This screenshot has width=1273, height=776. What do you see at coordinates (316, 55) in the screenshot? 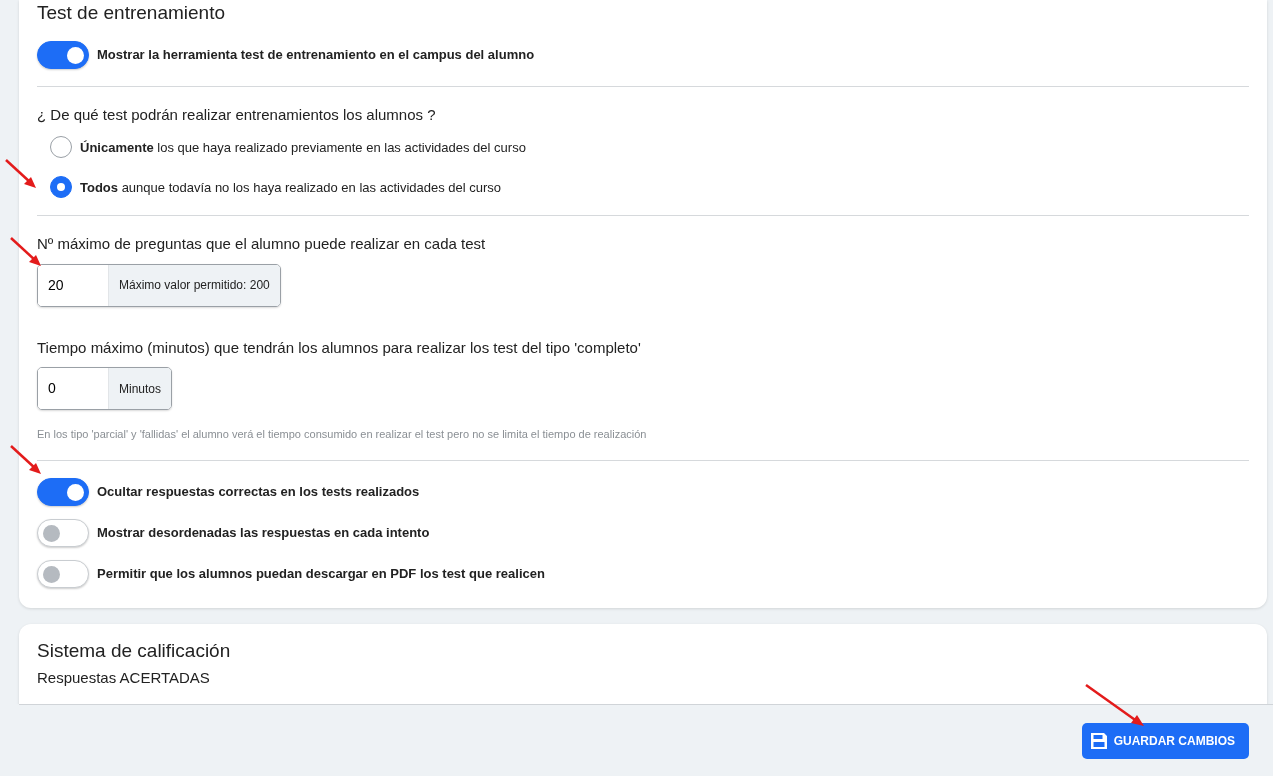
I see `toggle-label: Mostrar la herramienta test de entrenamiento en el campus del alumno` at bounding box center [316, 55].